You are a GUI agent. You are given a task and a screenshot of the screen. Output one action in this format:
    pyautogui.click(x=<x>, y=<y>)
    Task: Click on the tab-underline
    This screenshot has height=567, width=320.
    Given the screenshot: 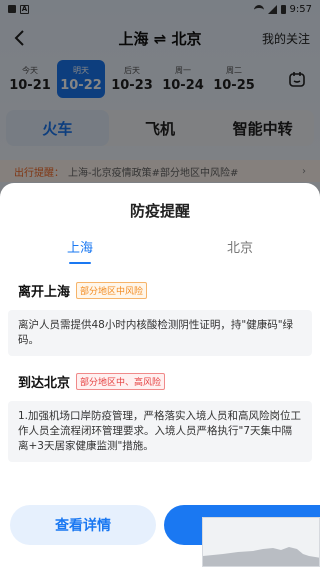 What is the action you would take?
    pyautogui.click(x=80, y=263)
    